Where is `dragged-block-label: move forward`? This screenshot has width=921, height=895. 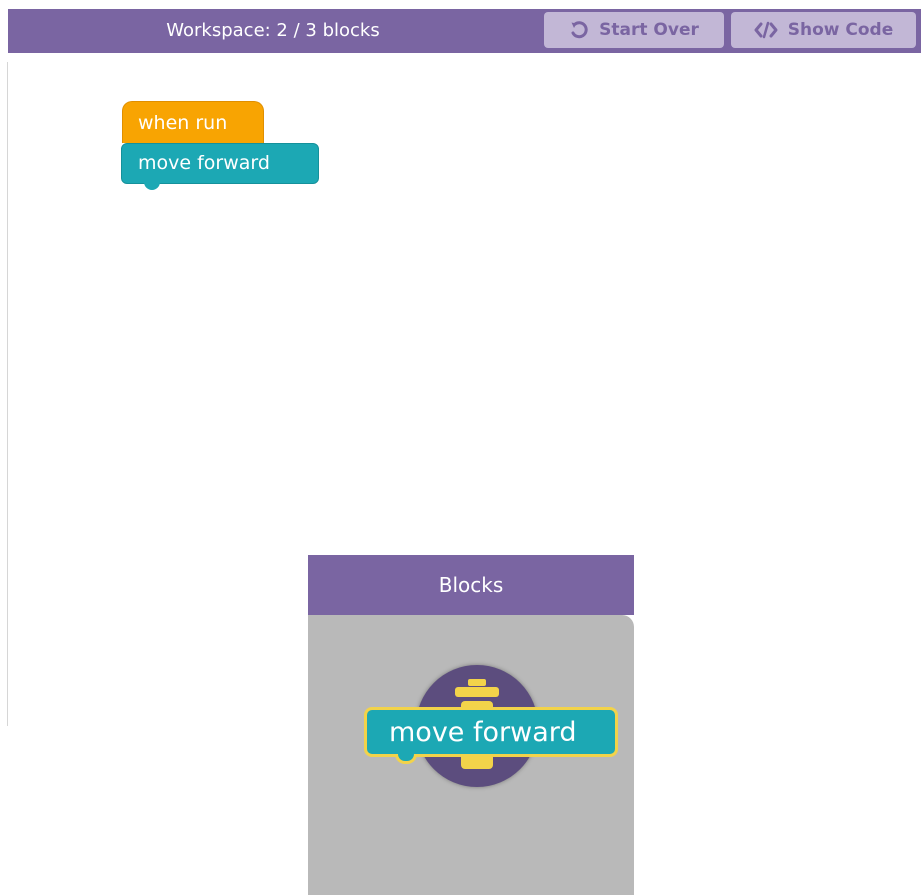
dragged-block-label: move forward is located at coordinates (483, 732).